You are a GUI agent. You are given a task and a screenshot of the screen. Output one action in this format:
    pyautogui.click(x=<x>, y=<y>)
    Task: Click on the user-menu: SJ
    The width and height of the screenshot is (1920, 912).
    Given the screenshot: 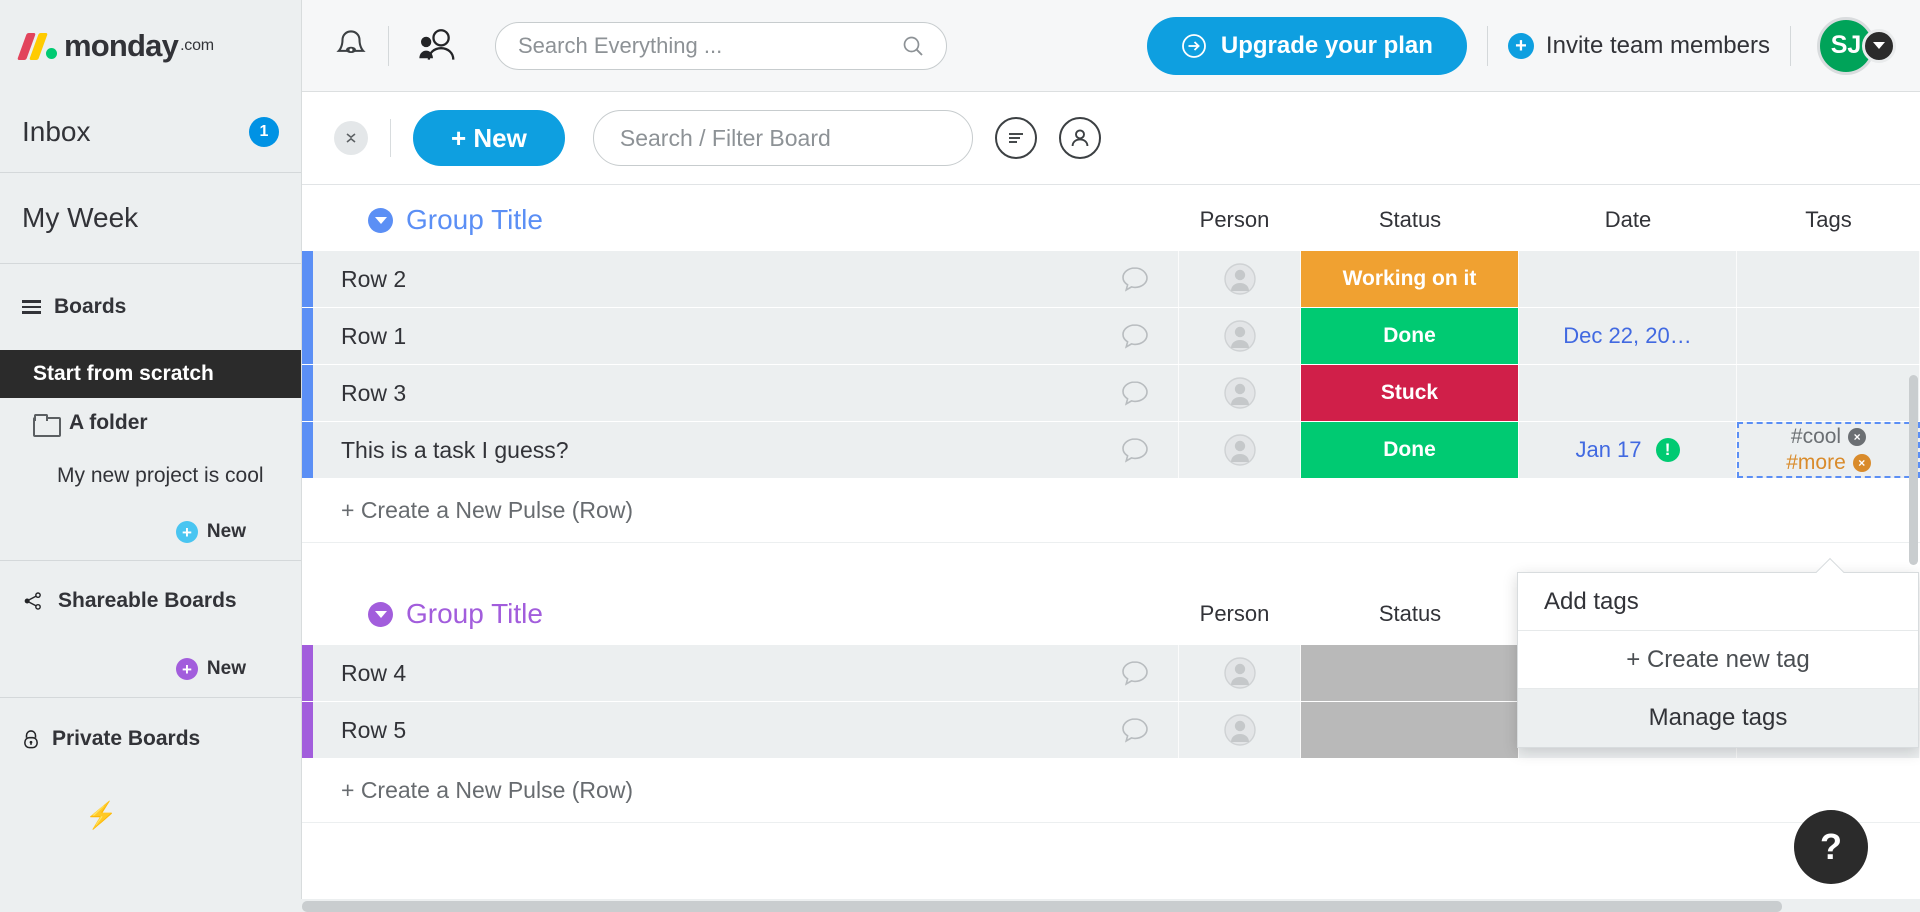 What is the action you would take?
    pyautogui.click(x=1856, y=45)
    